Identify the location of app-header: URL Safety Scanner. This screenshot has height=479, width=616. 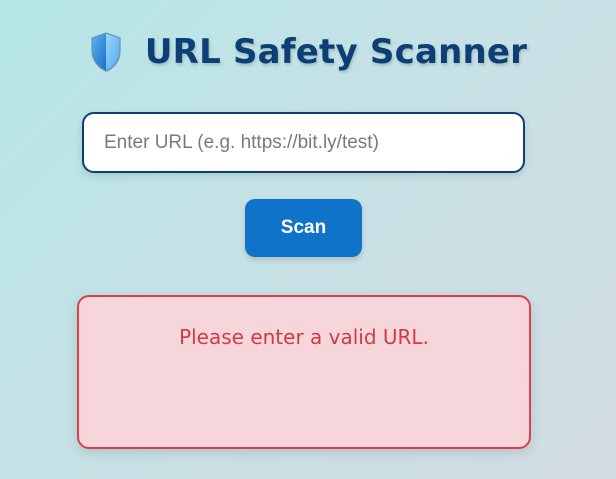
(308, 52).